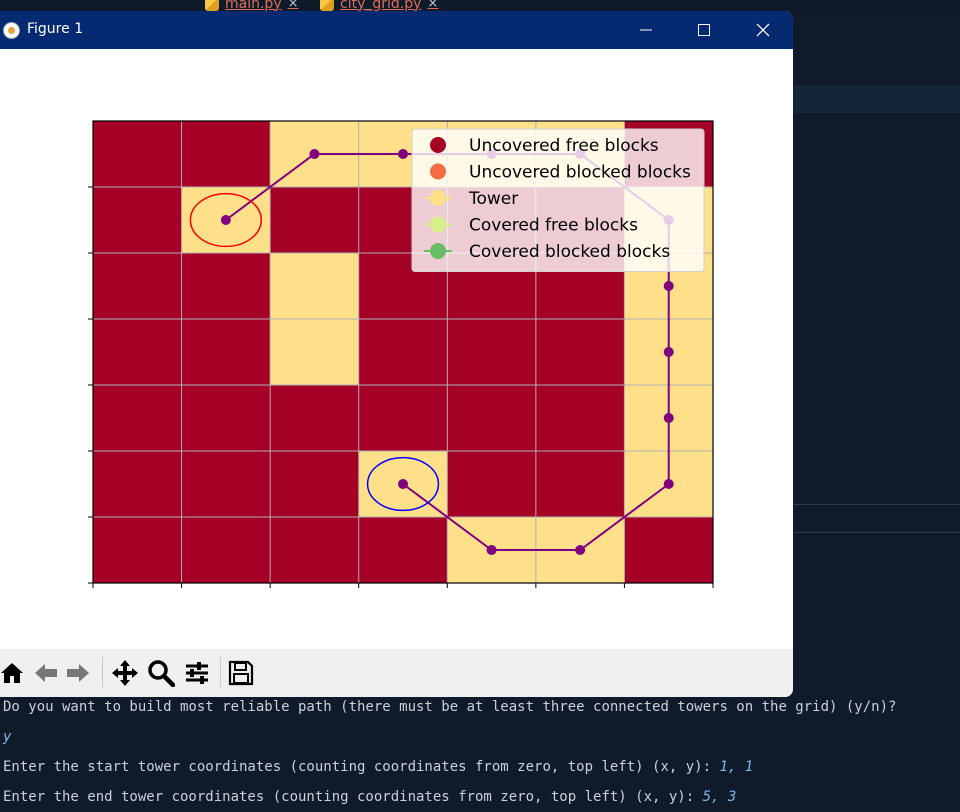 The width and height of the screenshot is (960, 812). I want to click on tab-label: main.py, so click(253, 6).